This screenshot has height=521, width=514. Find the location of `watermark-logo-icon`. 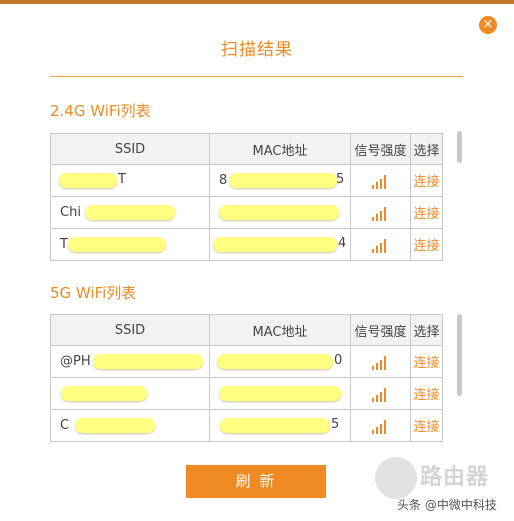

watermark-logo-icon is located at coordinates (396, 478).